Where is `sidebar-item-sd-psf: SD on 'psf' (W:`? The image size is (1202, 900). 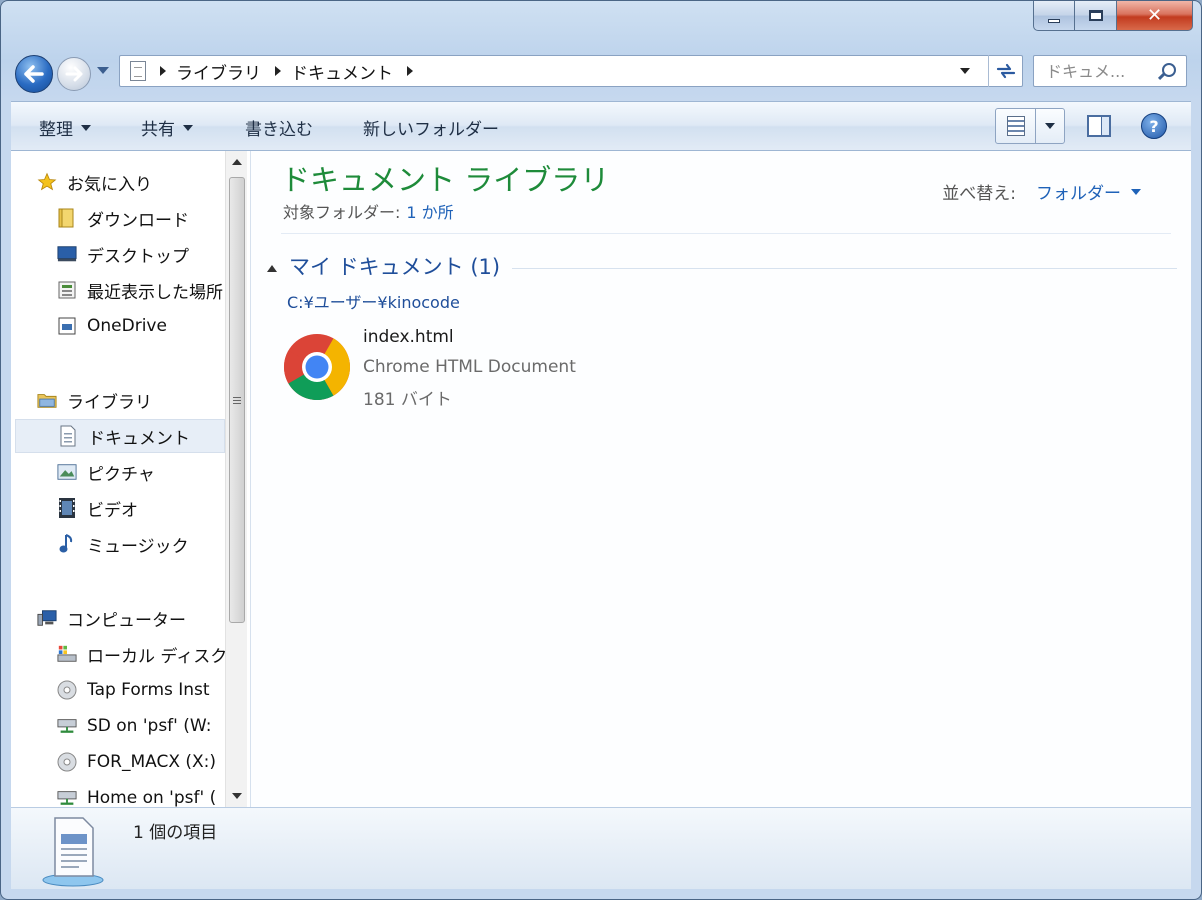
sidebar-item-sd-psf: SD on 'psf' (W: is located at coordinates (141, 726).